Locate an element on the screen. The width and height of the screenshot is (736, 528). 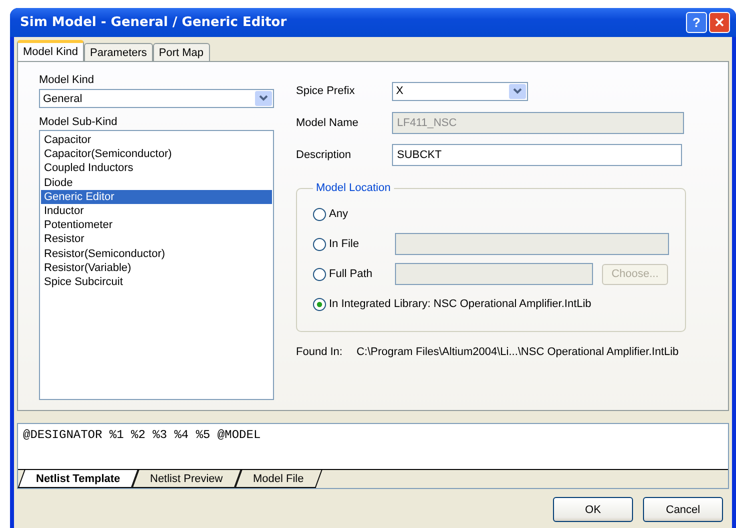
input-field: SUBCKT is located at coordinates (537, 155).